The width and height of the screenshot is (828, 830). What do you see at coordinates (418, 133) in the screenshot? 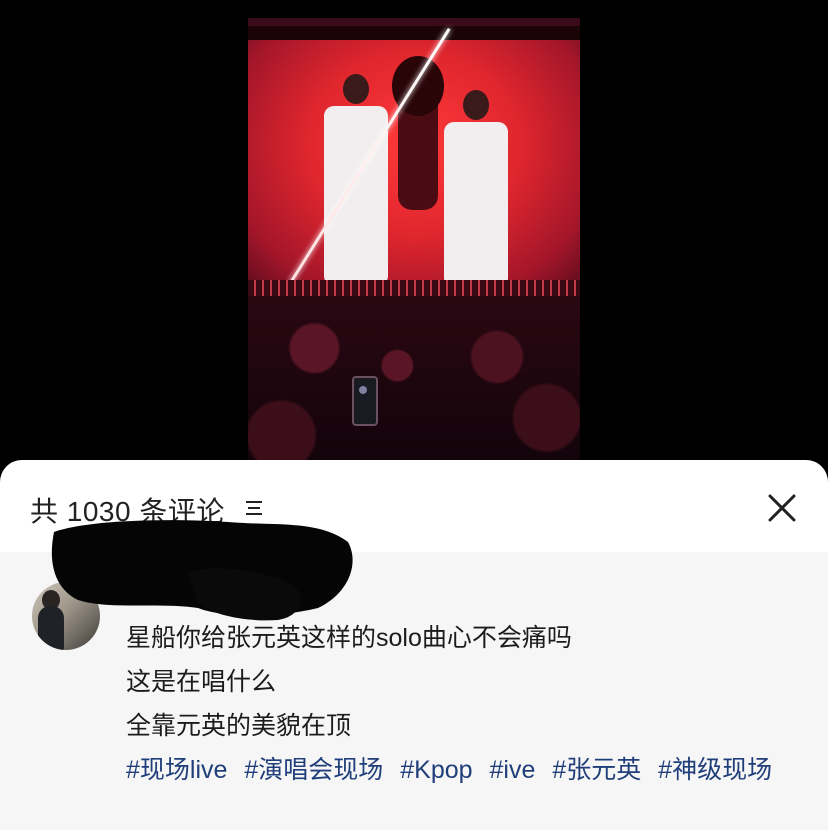
I see `singer` at bounding box center [418, 133].